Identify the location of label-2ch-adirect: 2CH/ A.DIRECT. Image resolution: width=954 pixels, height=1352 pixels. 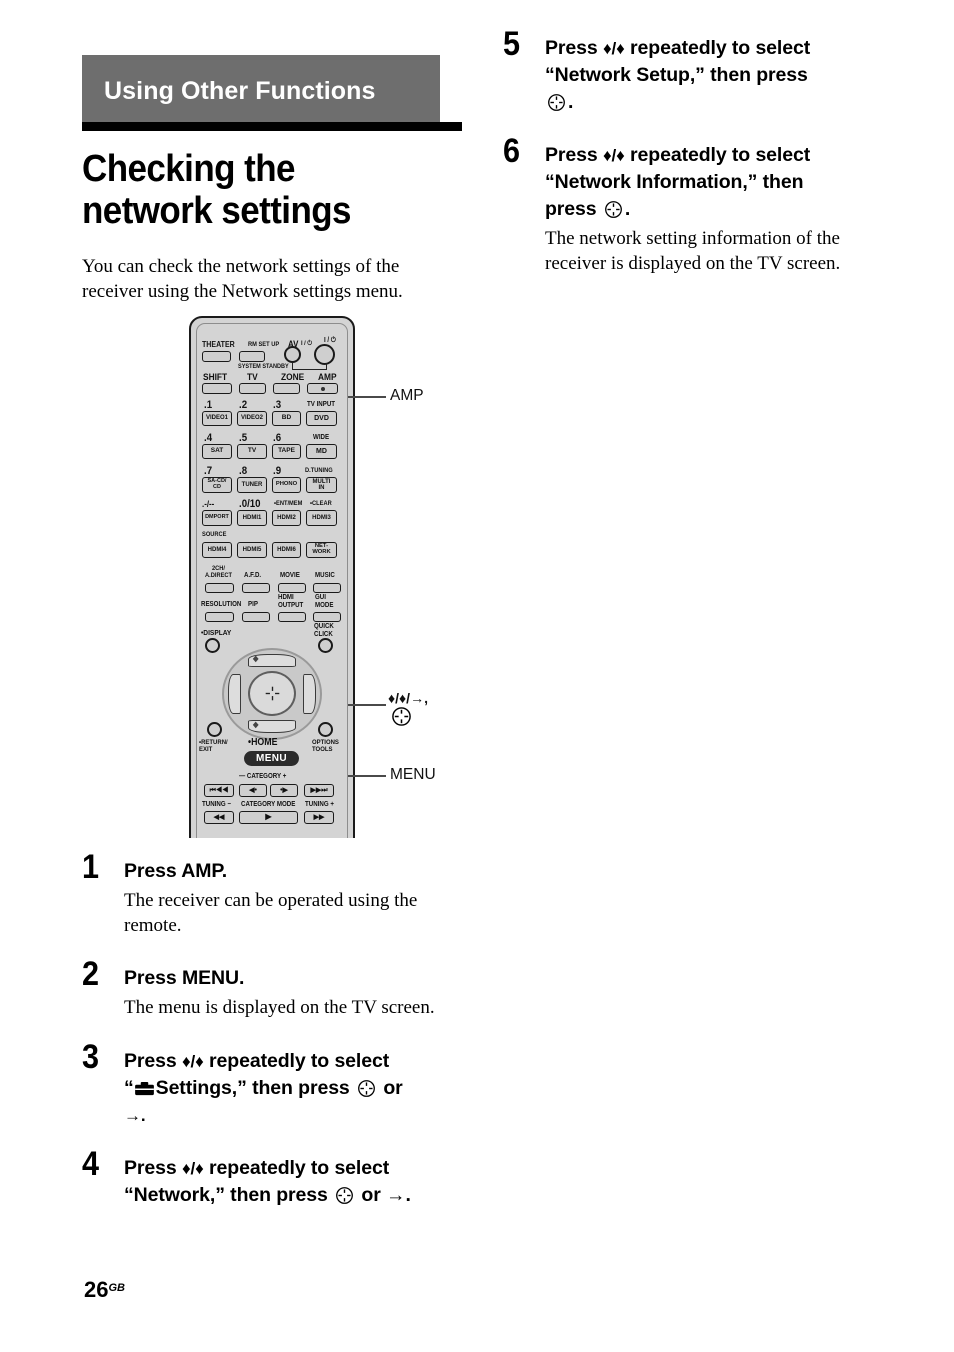
(219, 572).